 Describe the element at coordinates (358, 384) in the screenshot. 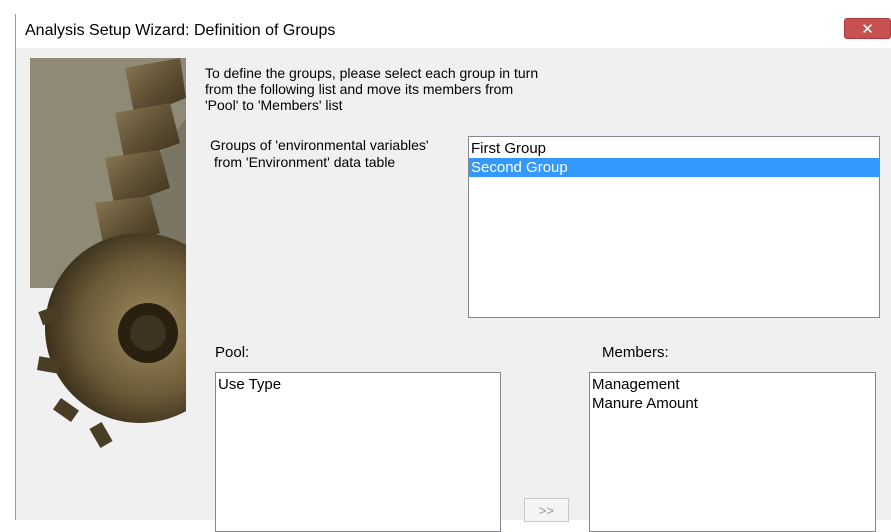

I see `pool-list-item: Use Type` at that location.